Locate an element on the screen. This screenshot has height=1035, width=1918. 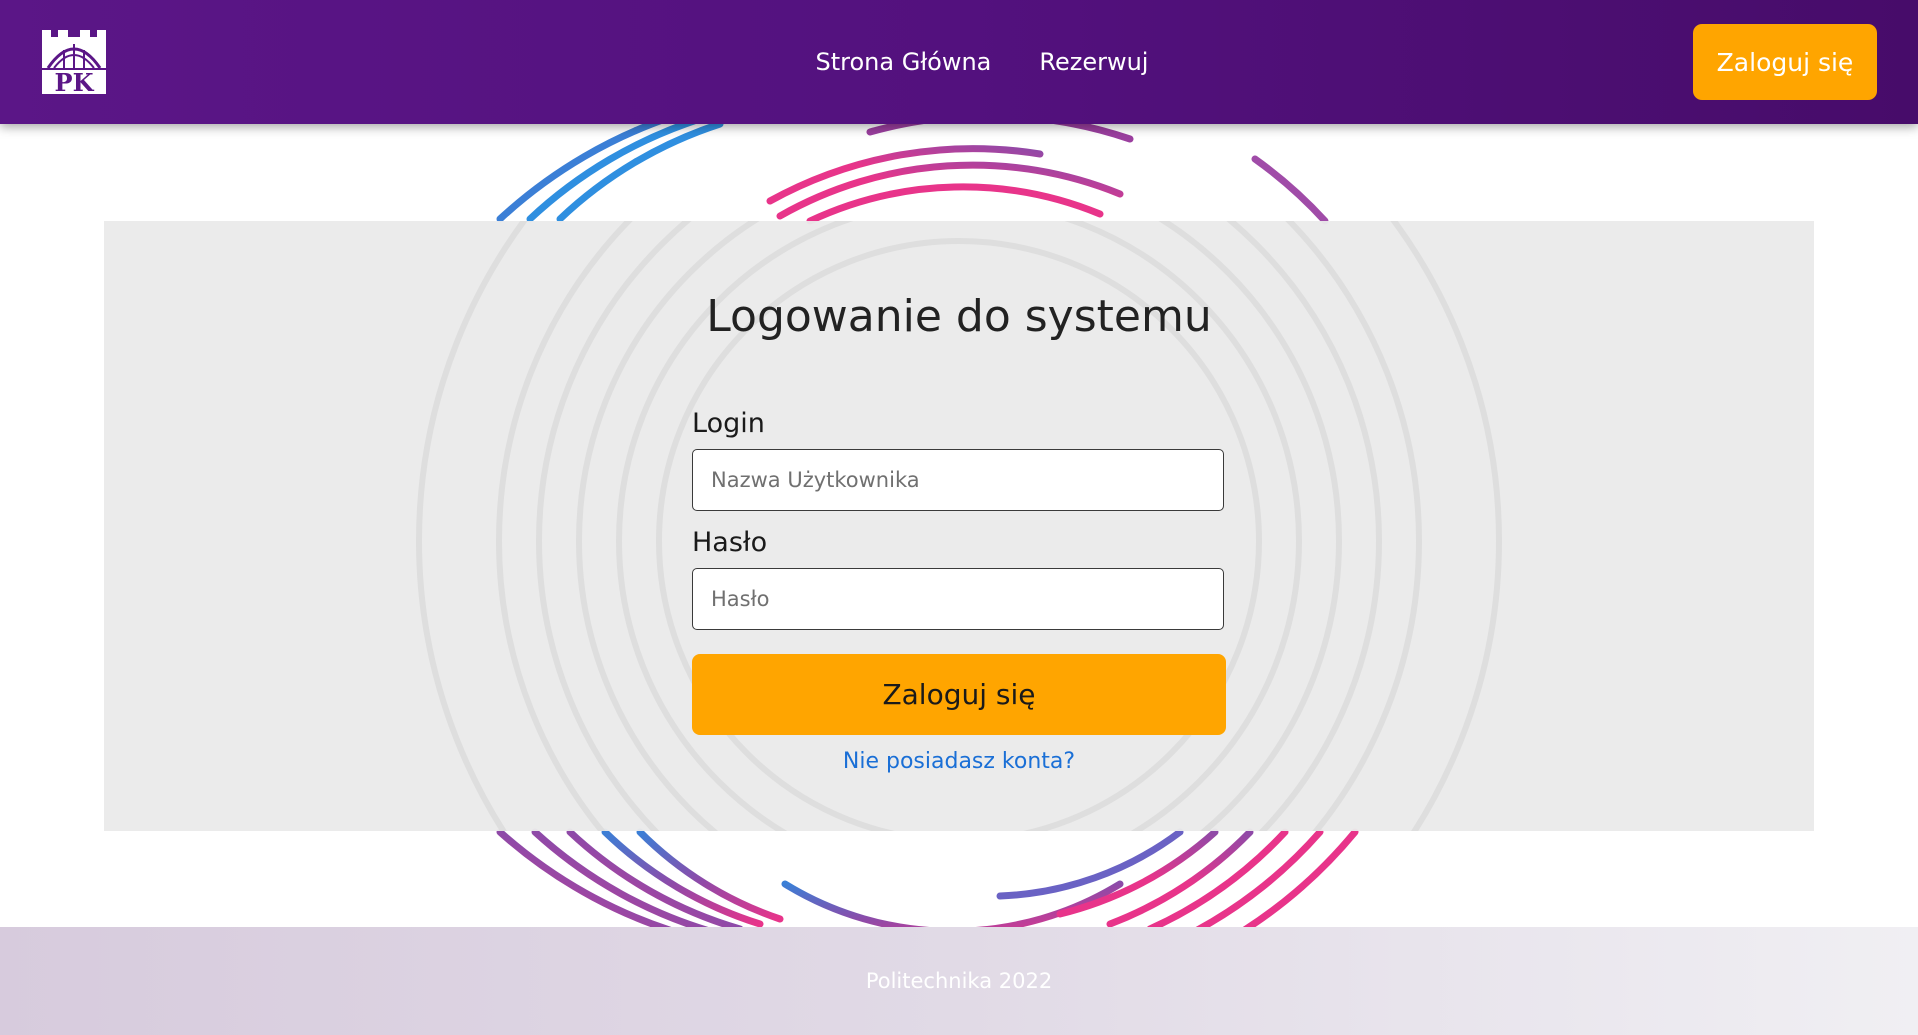
password-input is located at coordinates (958, 599).